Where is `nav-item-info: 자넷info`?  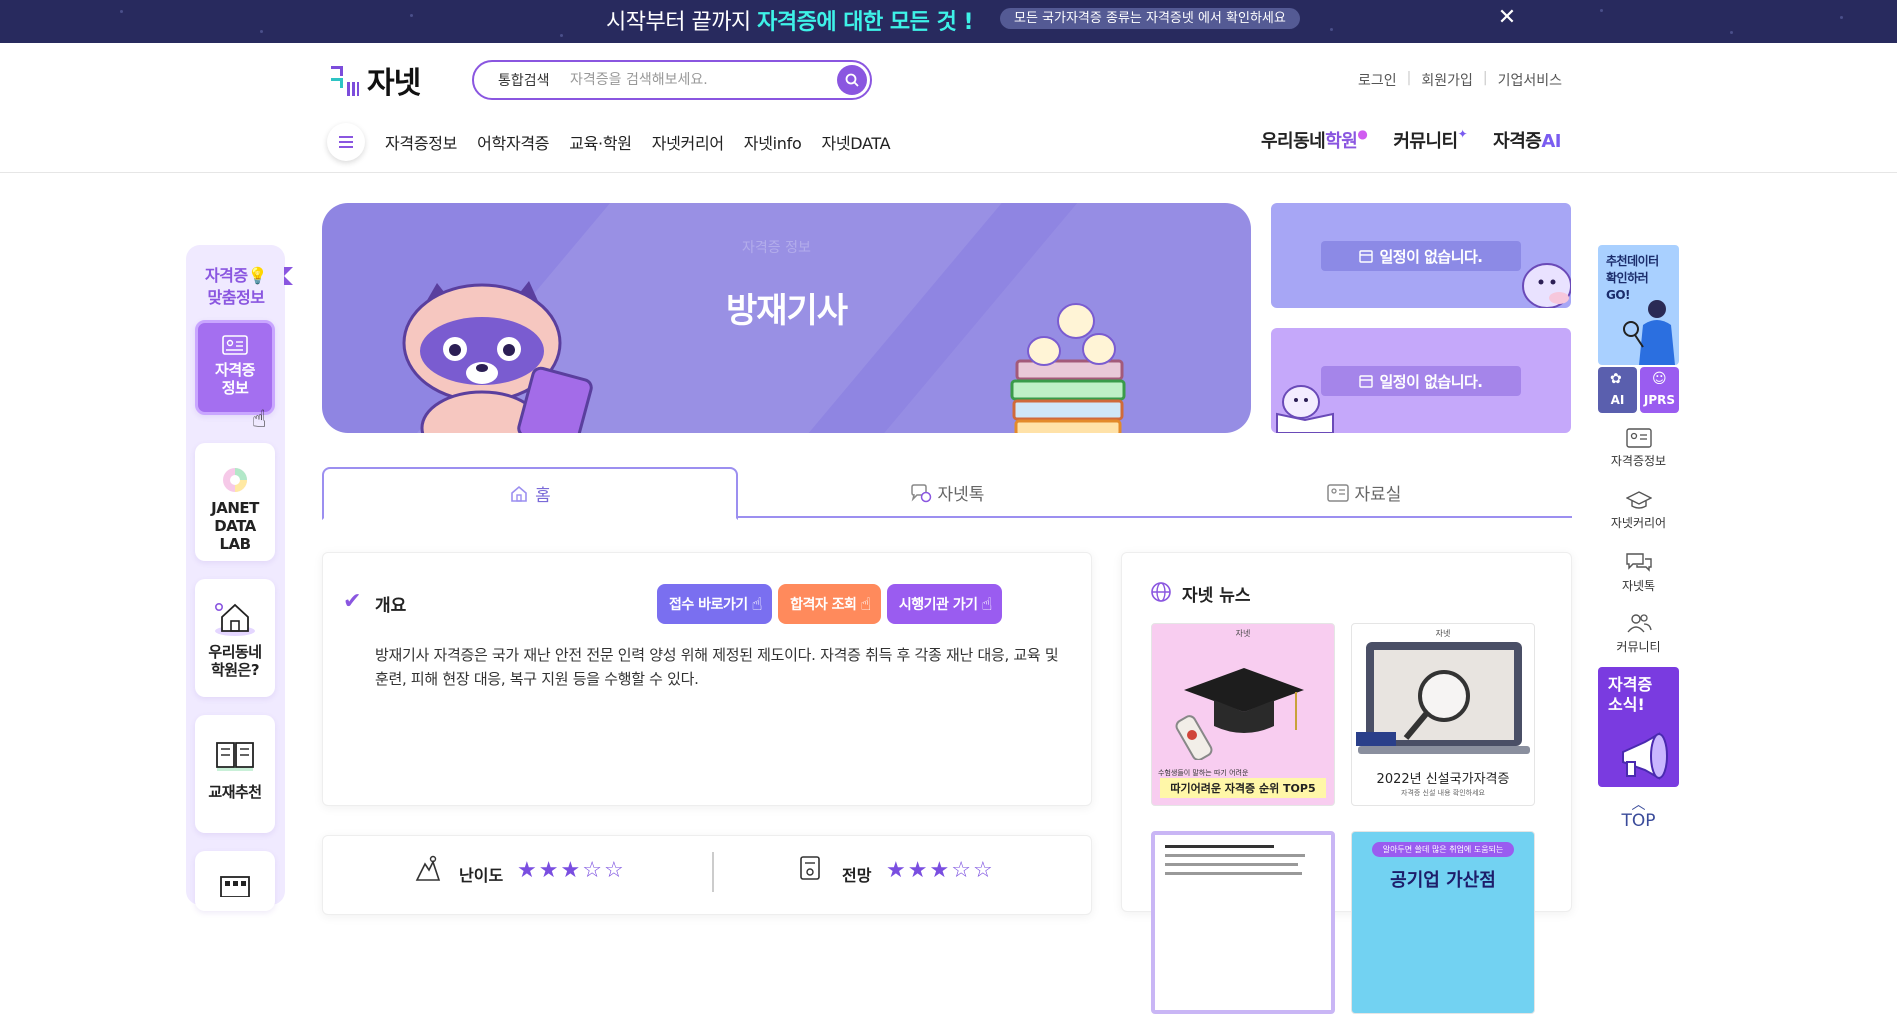
nav-item-info: 자넷info is located at coordinates (773, 142).